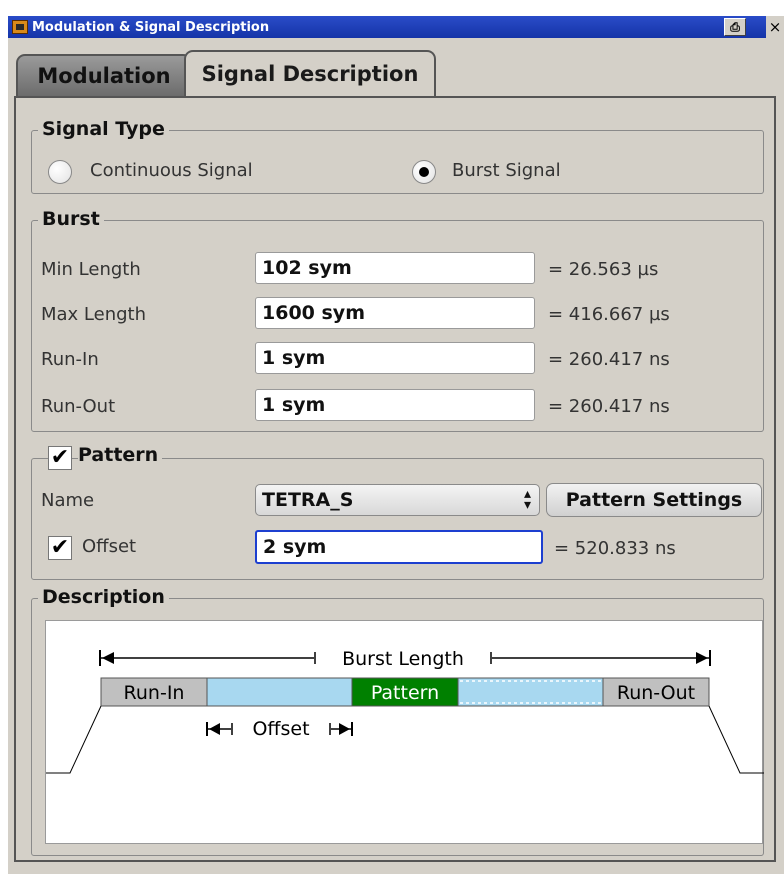  What do you see at coordinates (775, 27) in the screenshot?
I see `close-icon: ×` at bounding box center [775, 27].